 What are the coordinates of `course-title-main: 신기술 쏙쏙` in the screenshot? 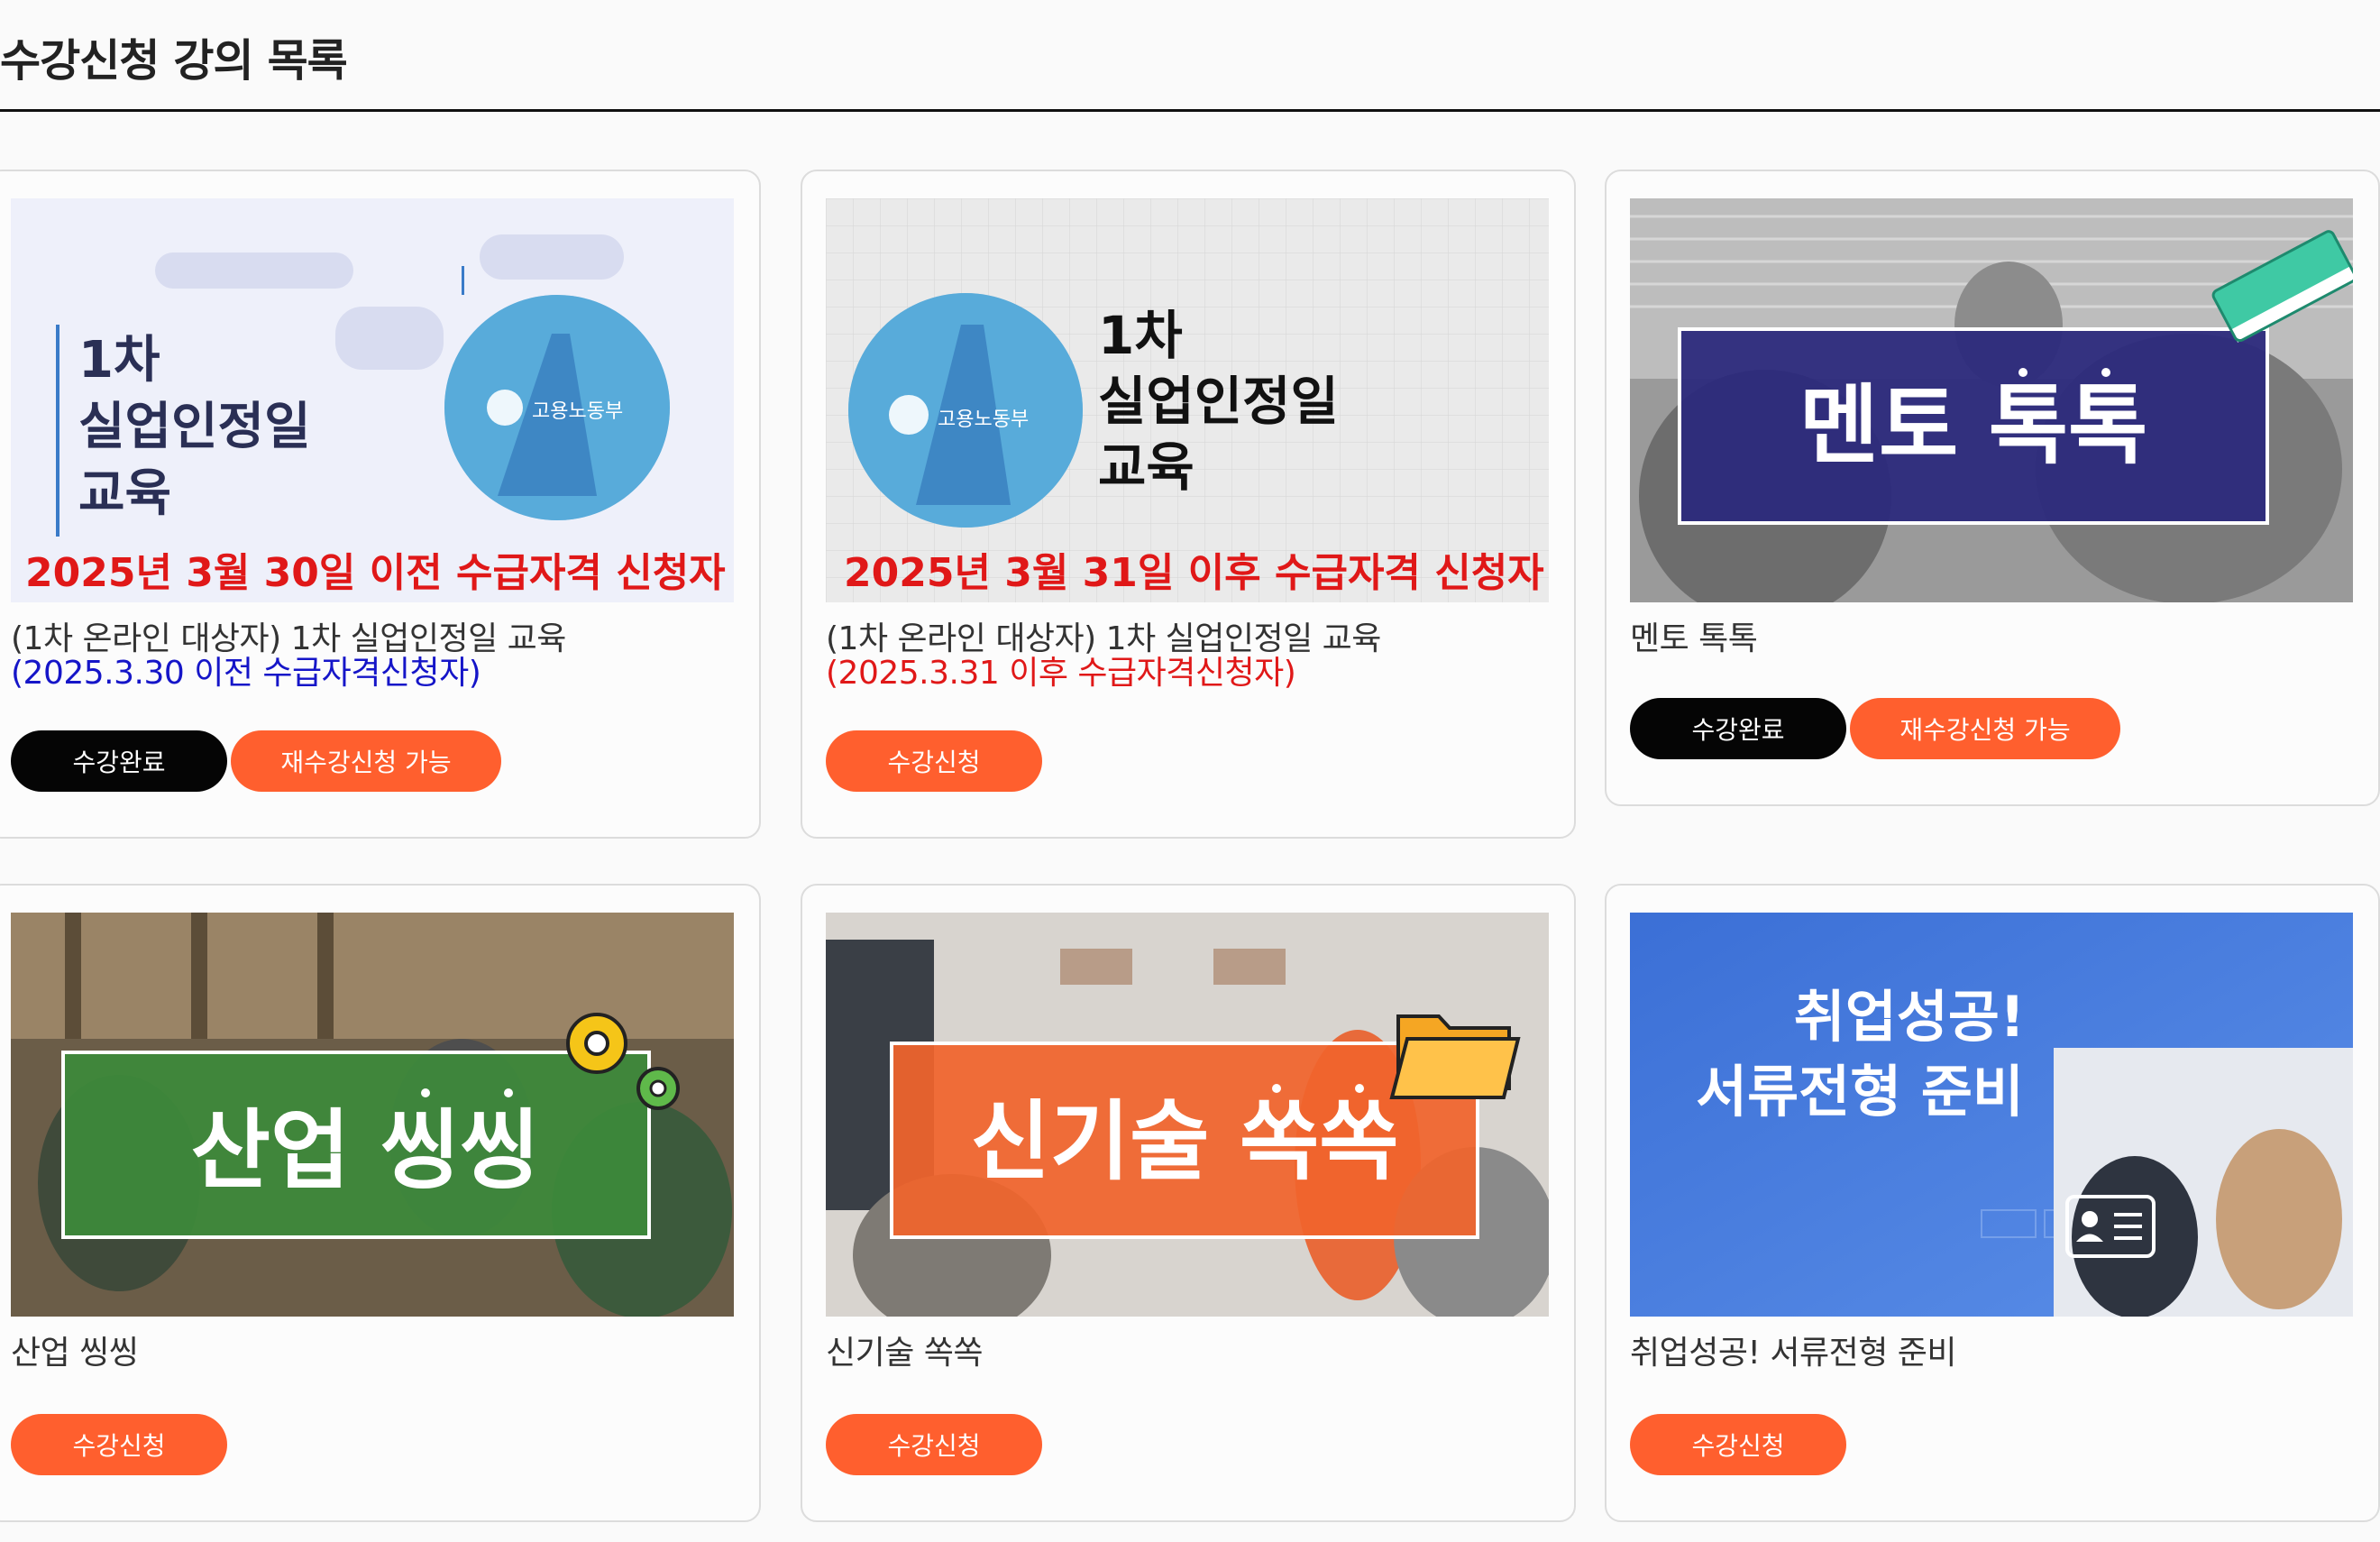 It's located at (905, 1353).